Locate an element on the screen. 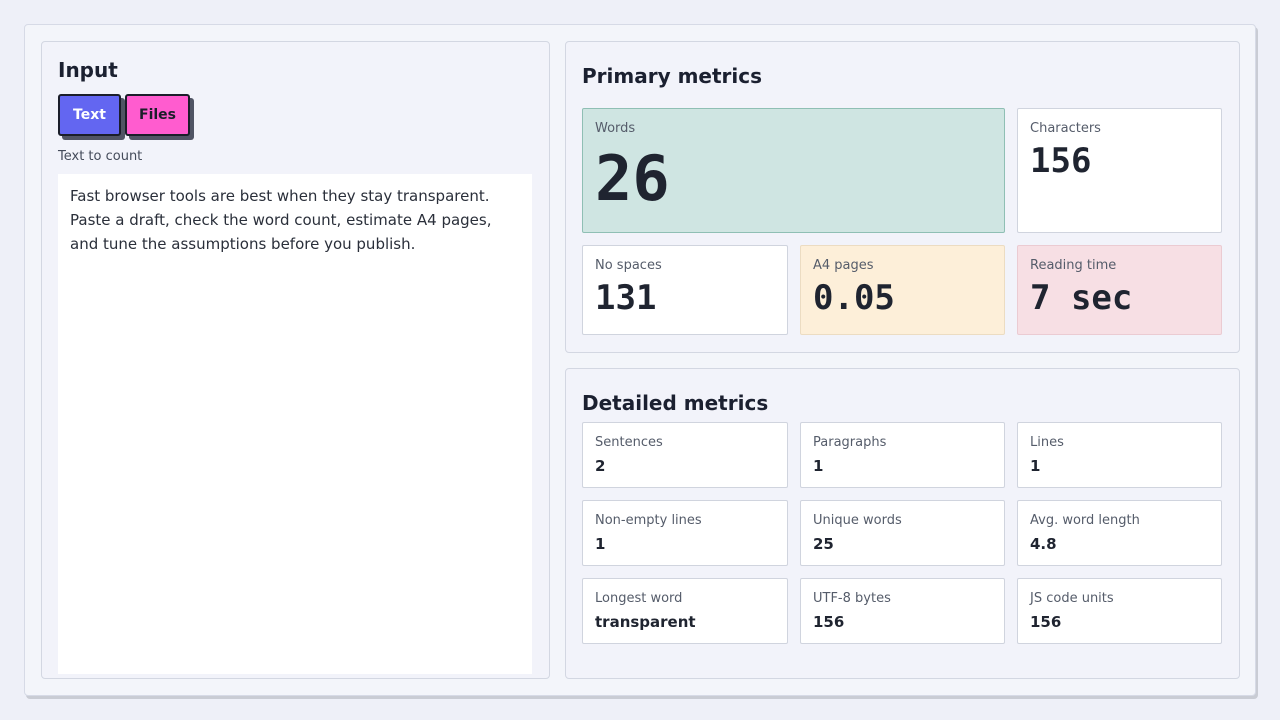 This screenshot has height=720, width=1280. characters-label: Characters is located at coordinates (1065, 128).